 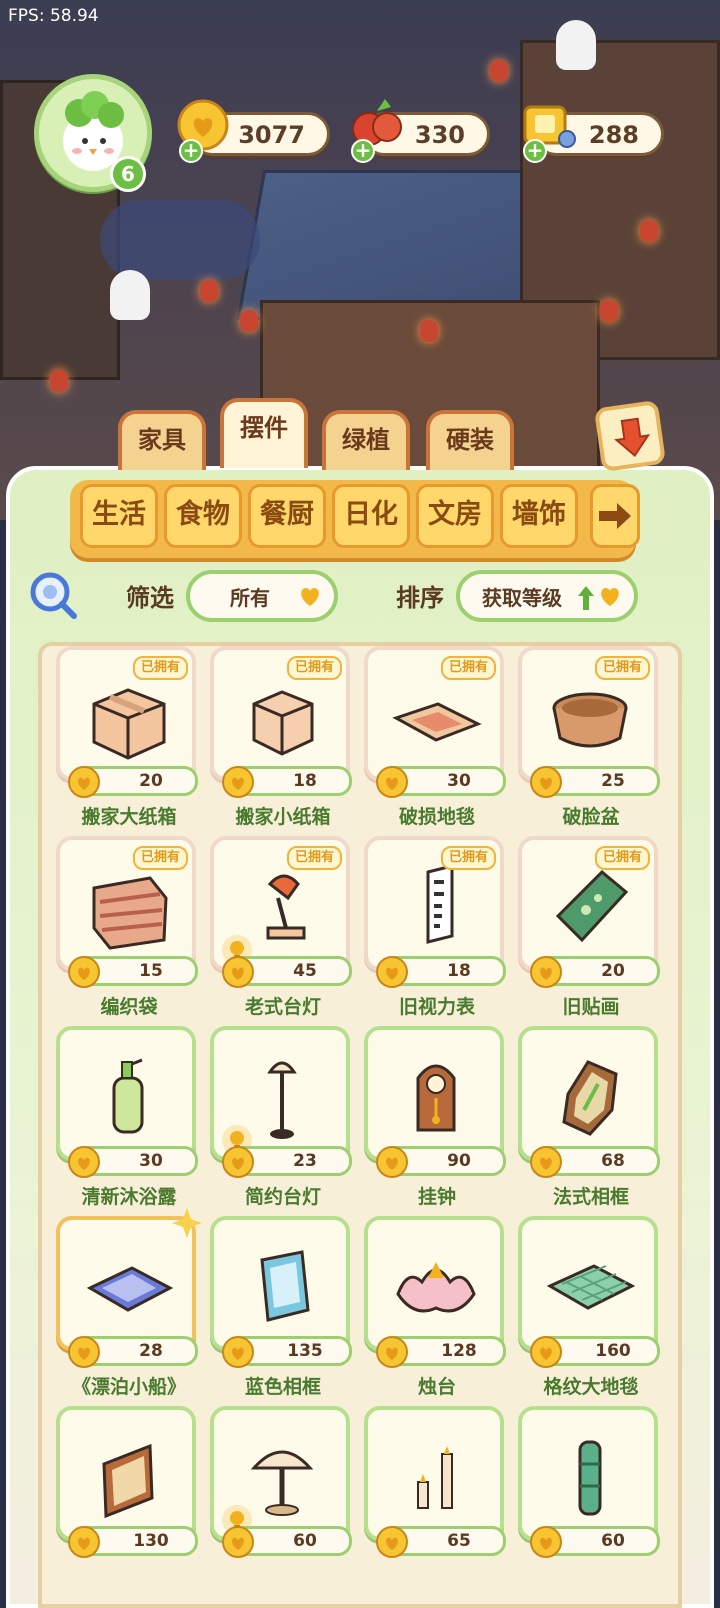 I want to click on price-tag: 15, so click(x=133, y=972).